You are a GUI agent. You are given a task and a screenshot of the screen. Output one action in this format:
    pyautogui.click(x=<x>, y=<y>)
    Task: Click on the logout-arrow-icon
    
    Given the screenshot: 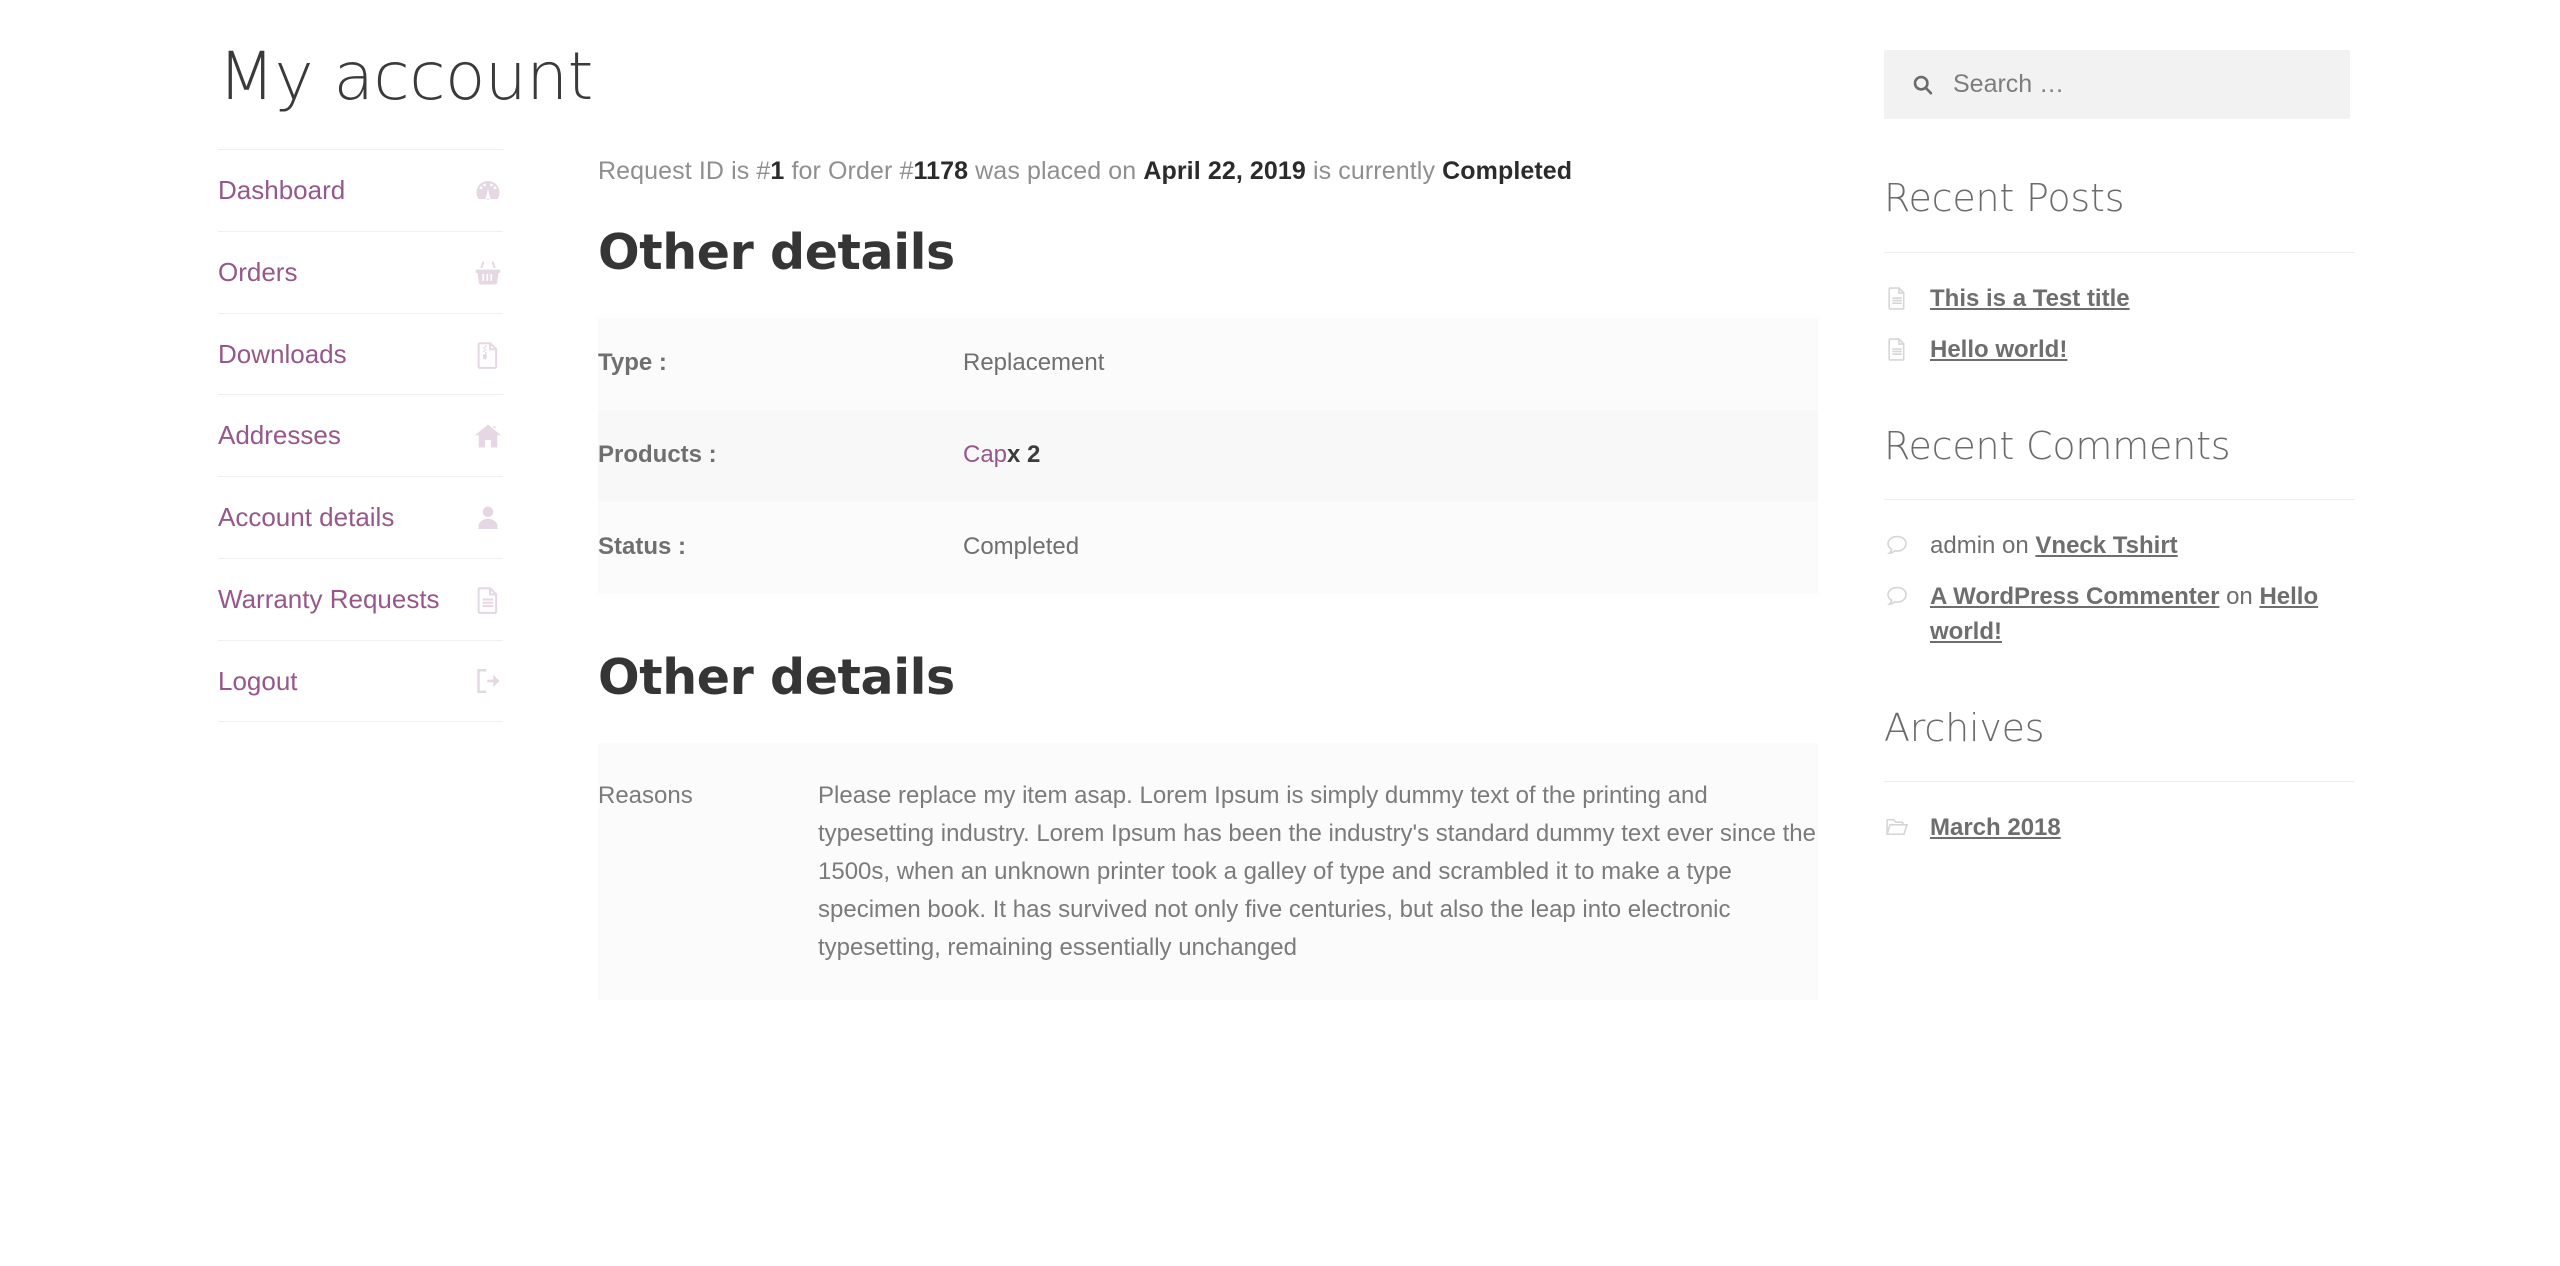 What is the action you would take?
    pyautogui.click(x=488, y=681)
    